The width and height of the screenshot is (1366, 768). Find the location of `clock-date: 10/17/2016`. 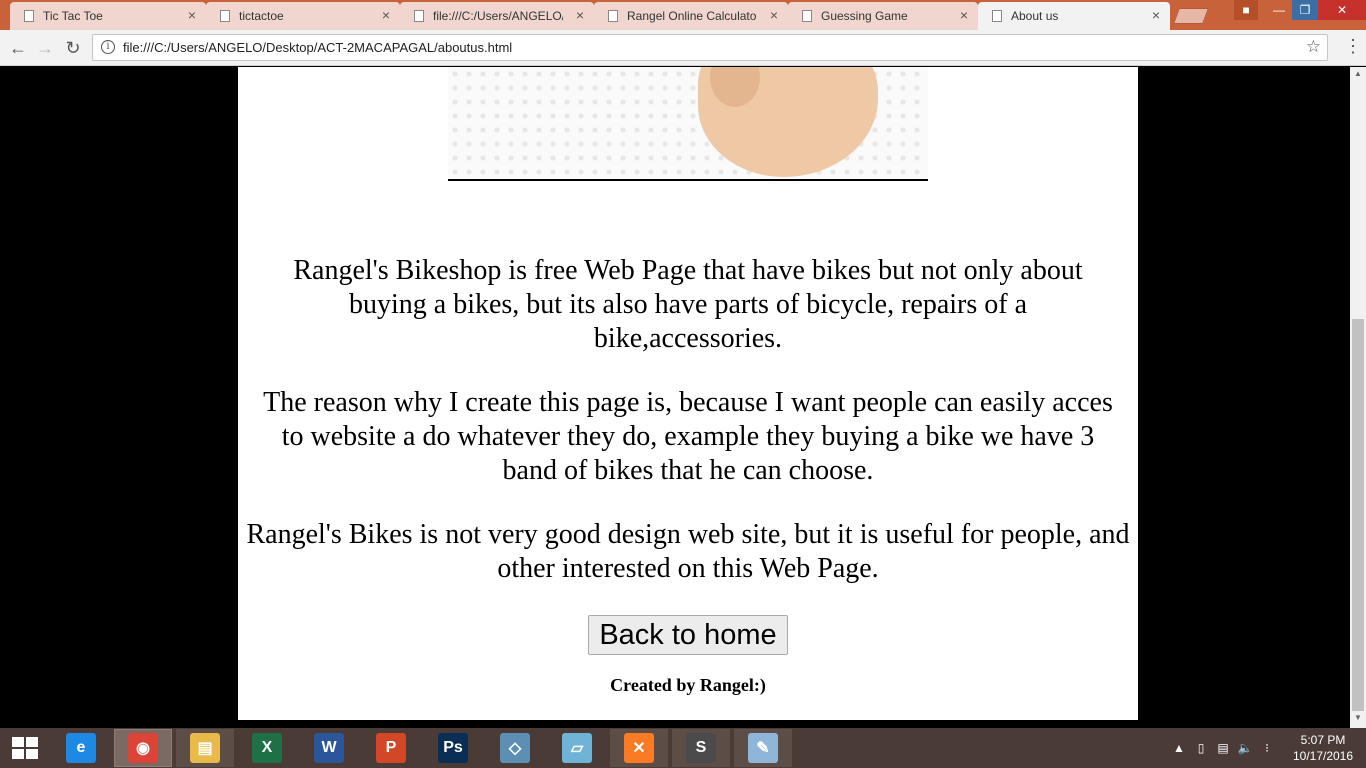

clock-date: 10/17/2016 is located at coordinates (1323, 756).